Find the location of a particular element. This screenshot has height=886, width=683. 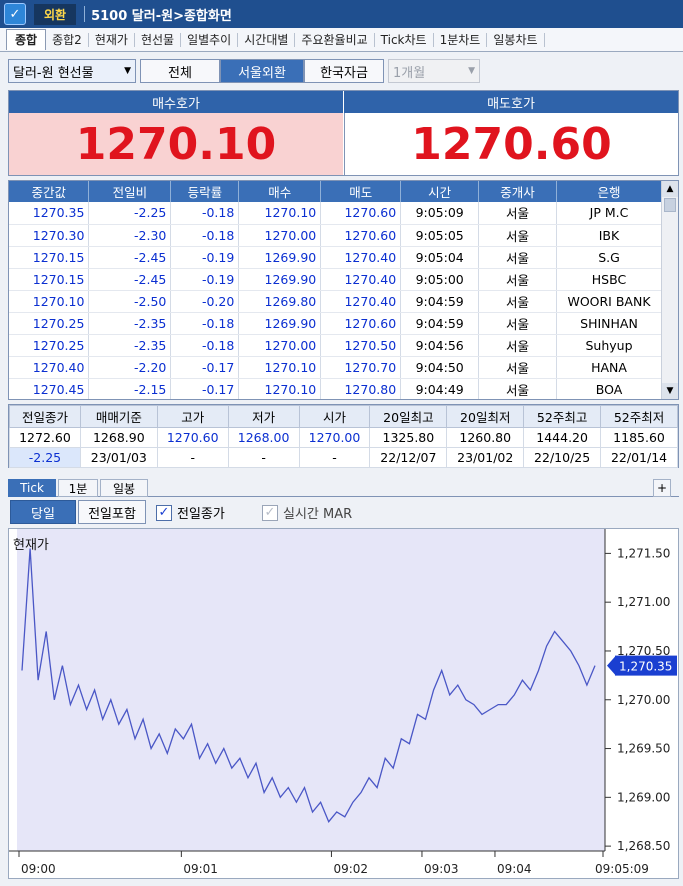

x-tick-label: 09:00 is located at coordinates (38, 869).